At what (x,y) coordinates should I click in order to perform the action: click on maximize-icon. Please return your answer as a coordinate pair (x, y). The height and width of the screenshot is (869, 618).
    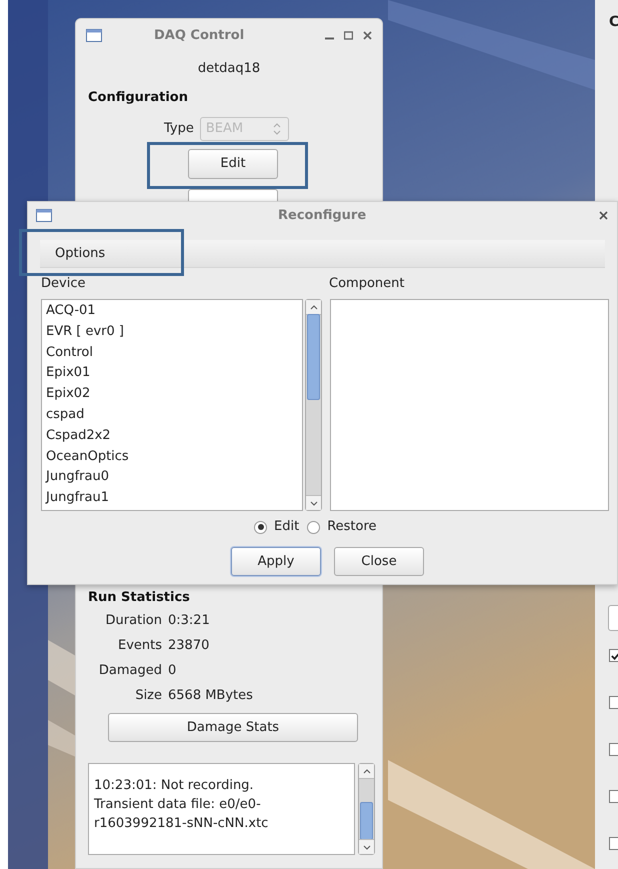
    Looking at the image, I should click on (348, 35).